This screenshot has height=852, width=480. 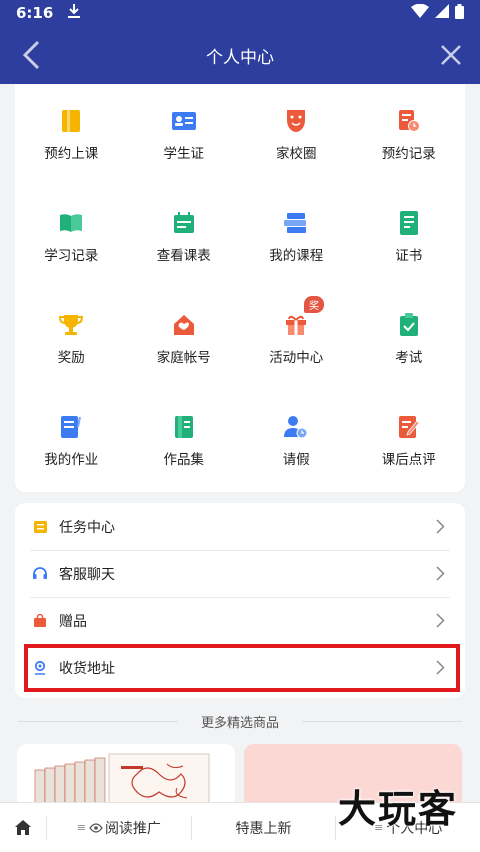 I want to click on grid-item-portfolio: 作品集, so click(x=184, y=441).